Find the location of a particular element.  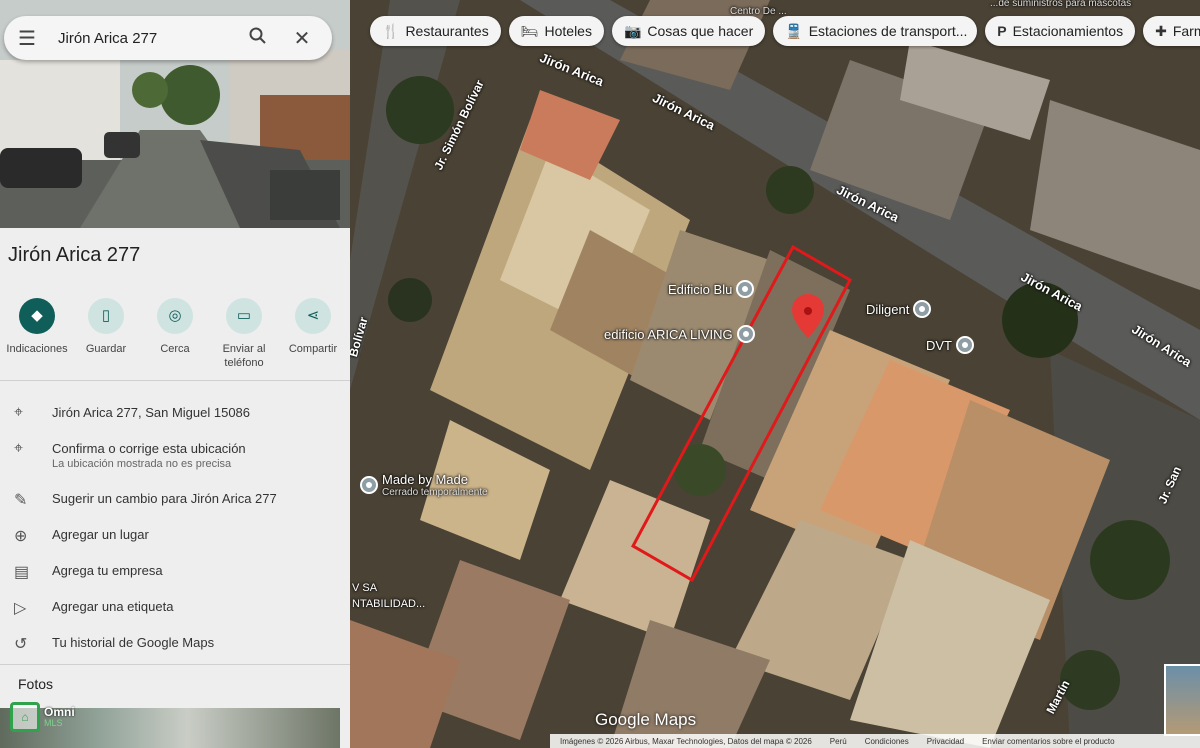

nearby-icon: ◎ is located at coordinates (175, 316).